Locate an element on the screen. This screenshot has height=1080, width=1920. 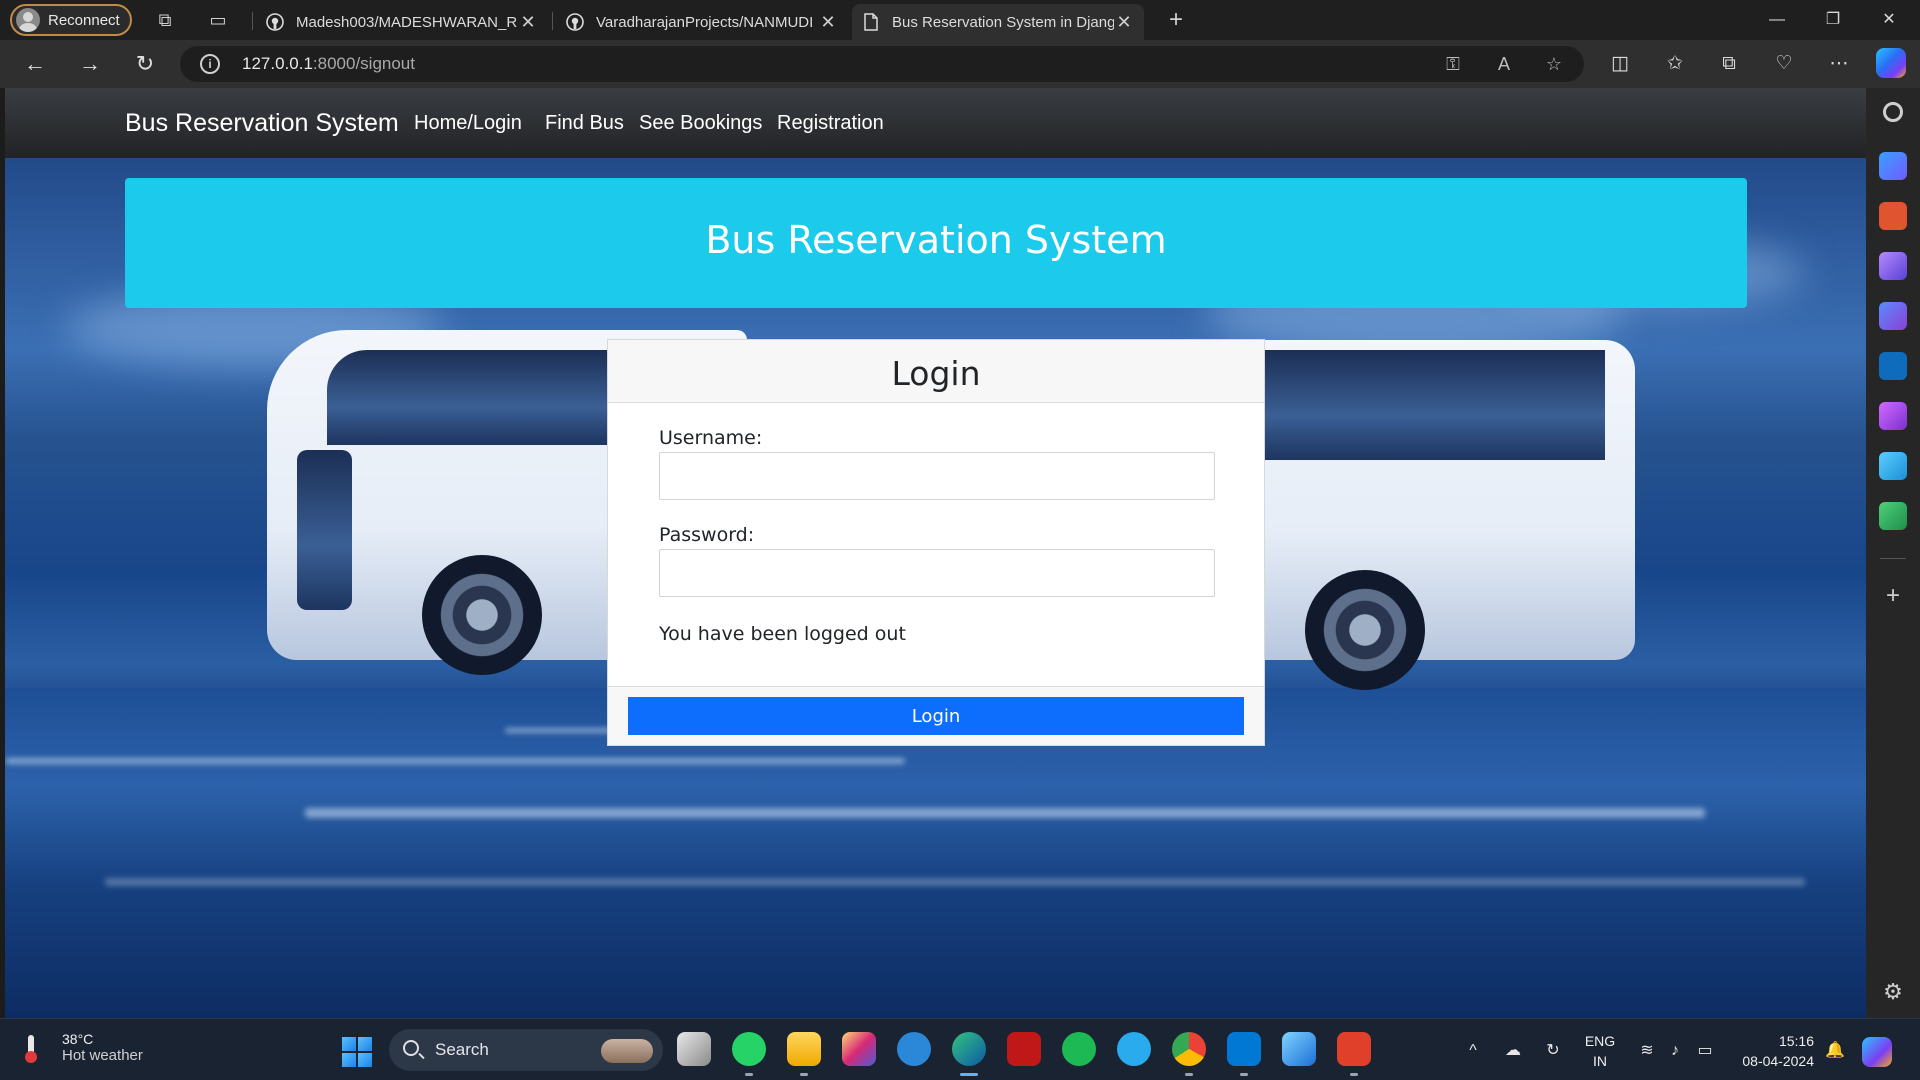
photos-icon is located at coordinates (1299, 1049).